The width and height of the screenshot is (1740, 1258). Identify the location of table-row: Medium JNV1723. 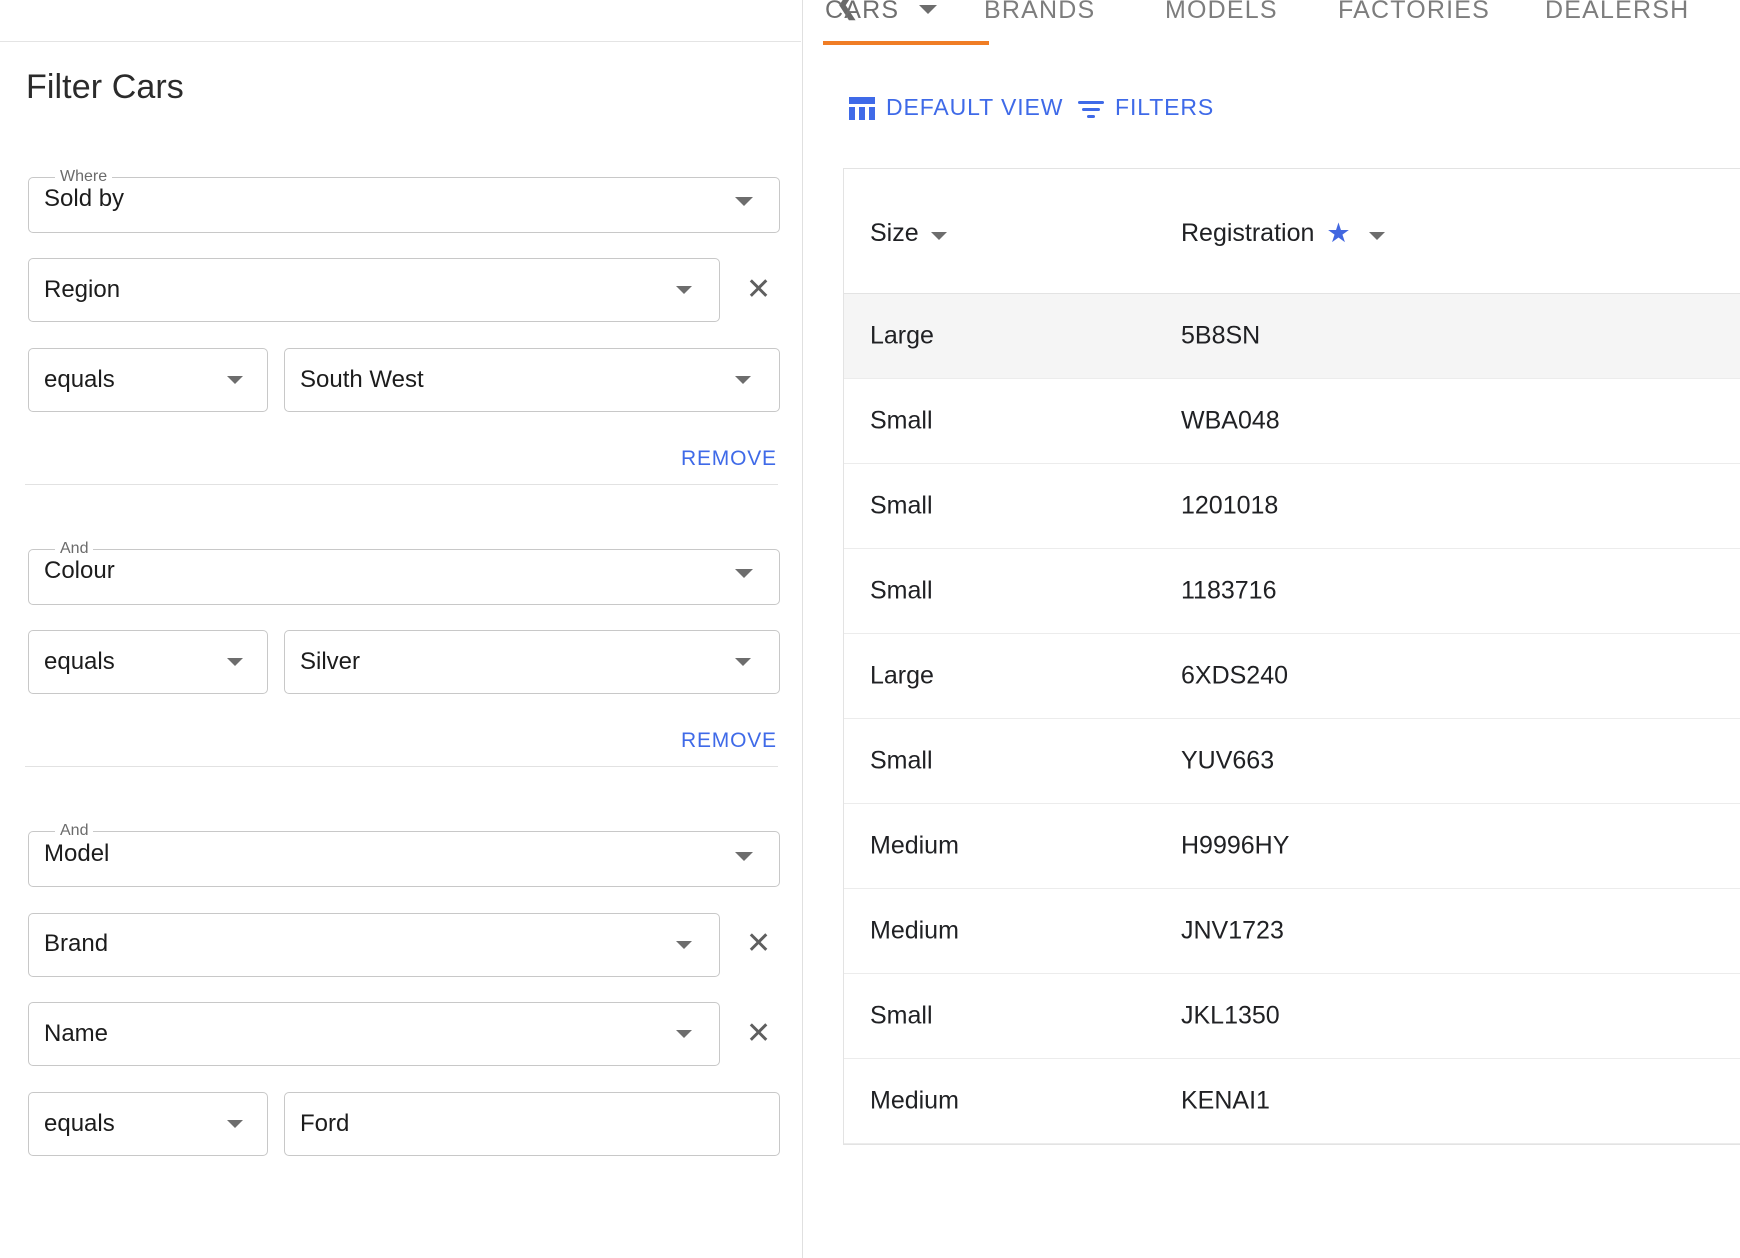
(1292, 931).